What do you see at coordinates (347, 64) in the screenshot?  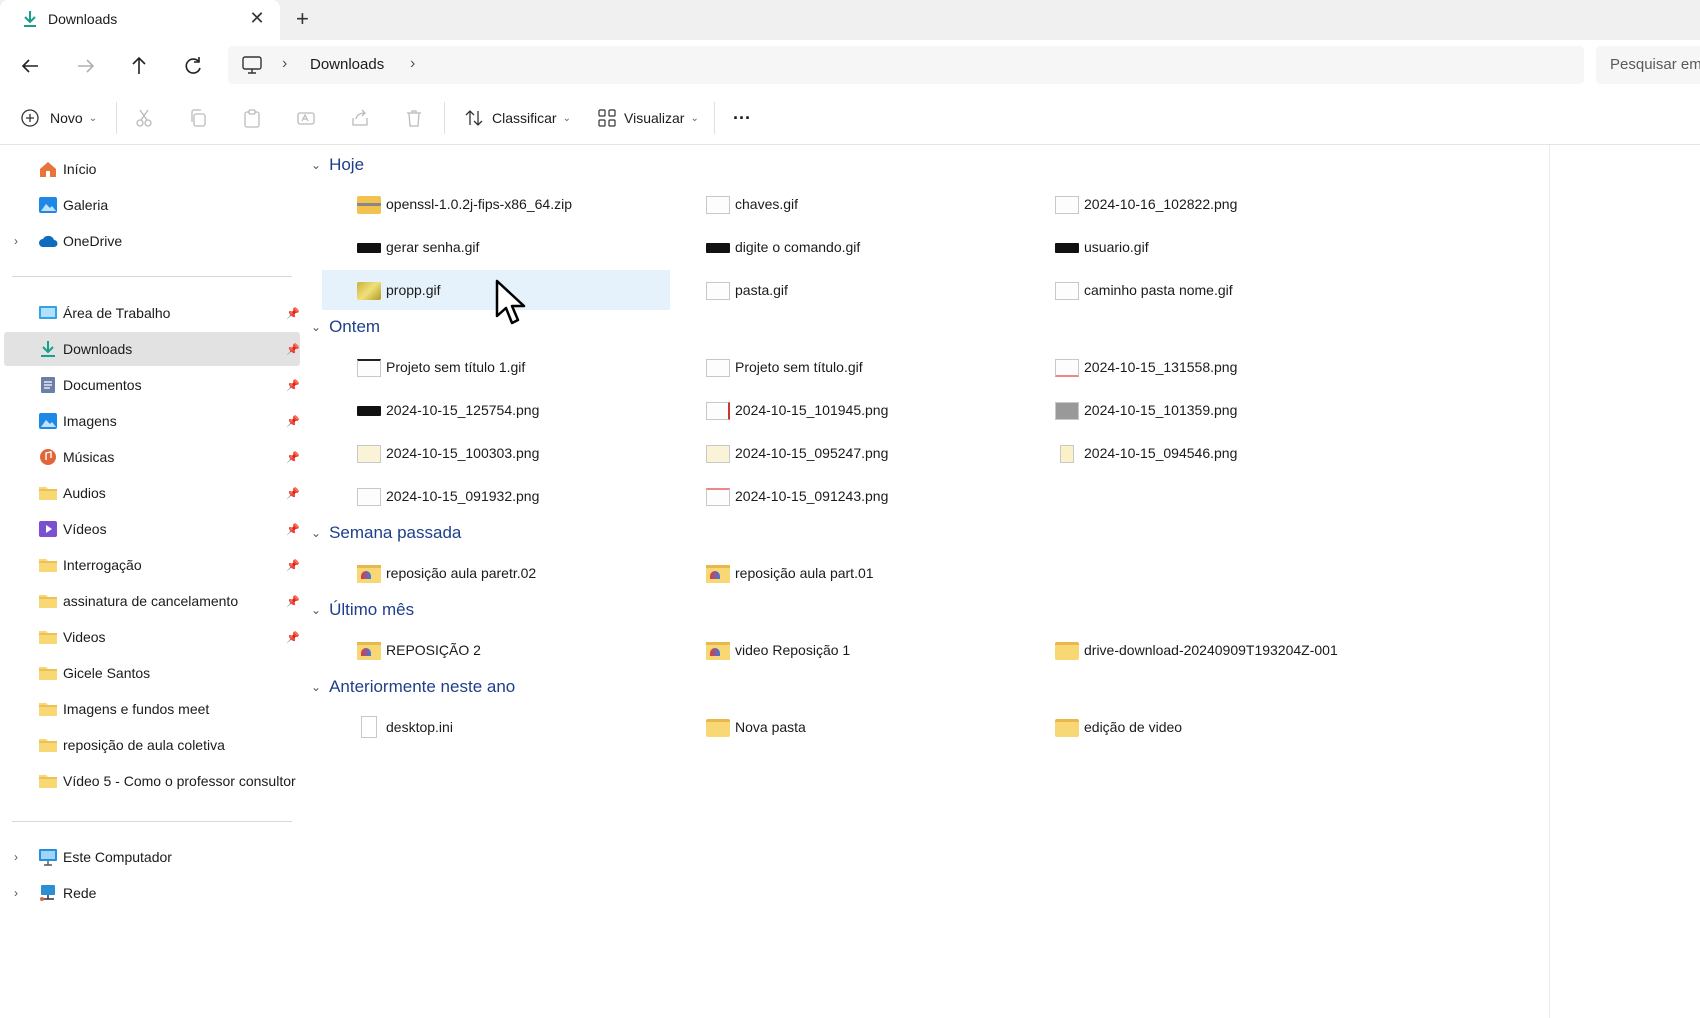 I see `breadcrumb-downloads: Downloads` at bounding box center [347, 64].